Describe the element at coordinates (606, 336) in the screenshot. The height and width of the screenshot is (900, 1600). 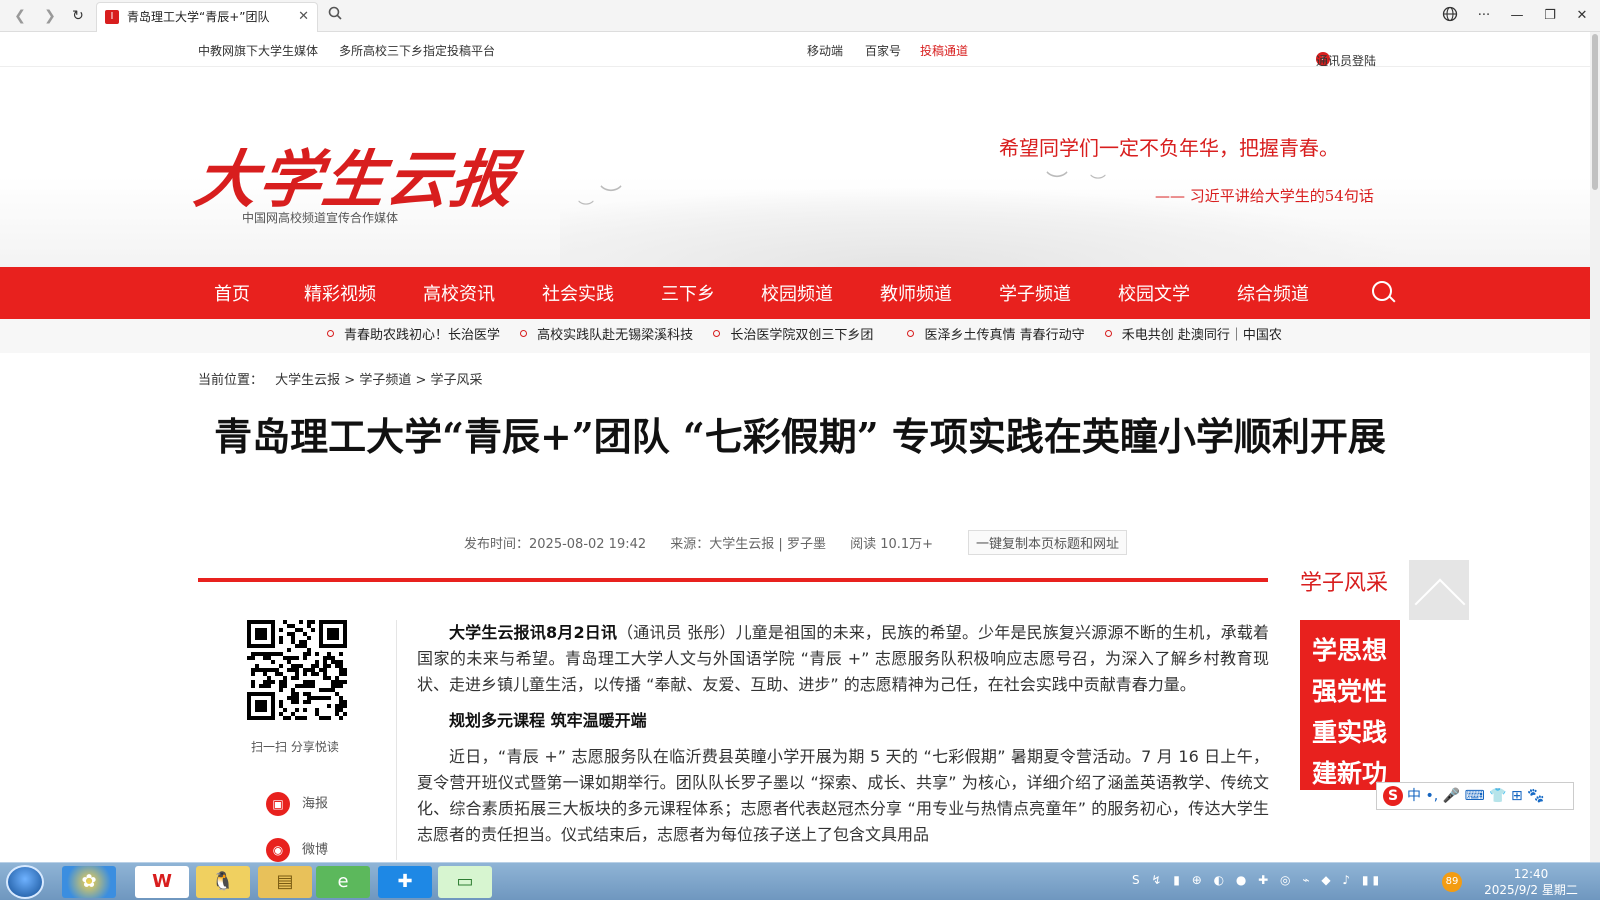
I see `ticker-item: 高校实践队赴无锡梁溪科技` at that location.